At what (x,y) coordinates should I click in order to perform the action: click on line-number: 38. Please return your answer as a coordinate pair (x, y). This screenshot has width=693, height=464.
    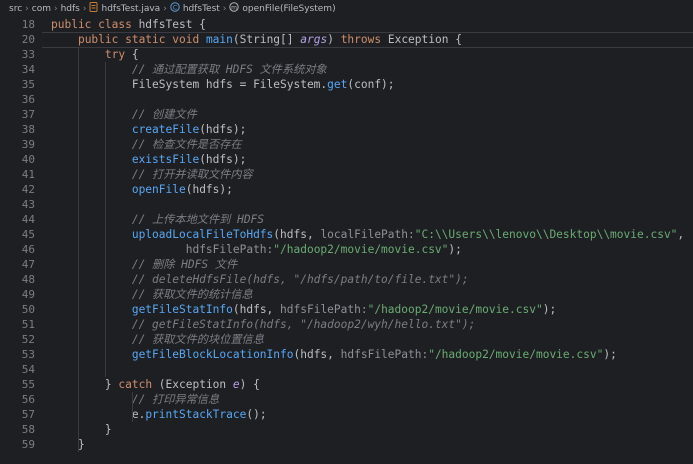
    Looking at the image, I should click on (28, 129).